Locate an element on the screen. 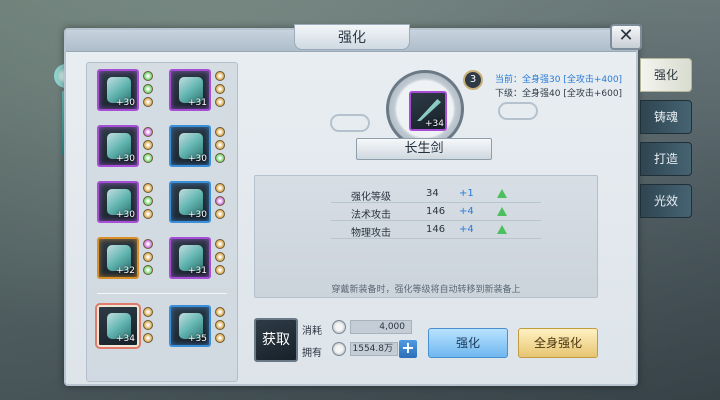 The image size is (720, 400). close-button: ✕ is located at coordinates (626, 37).